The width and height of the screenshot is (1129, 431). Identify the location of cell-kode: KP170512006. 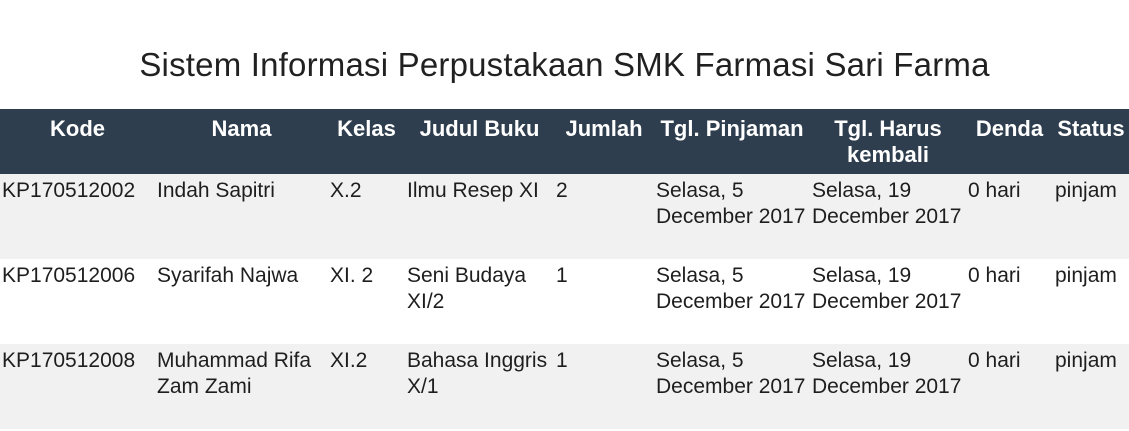
(77, 301).